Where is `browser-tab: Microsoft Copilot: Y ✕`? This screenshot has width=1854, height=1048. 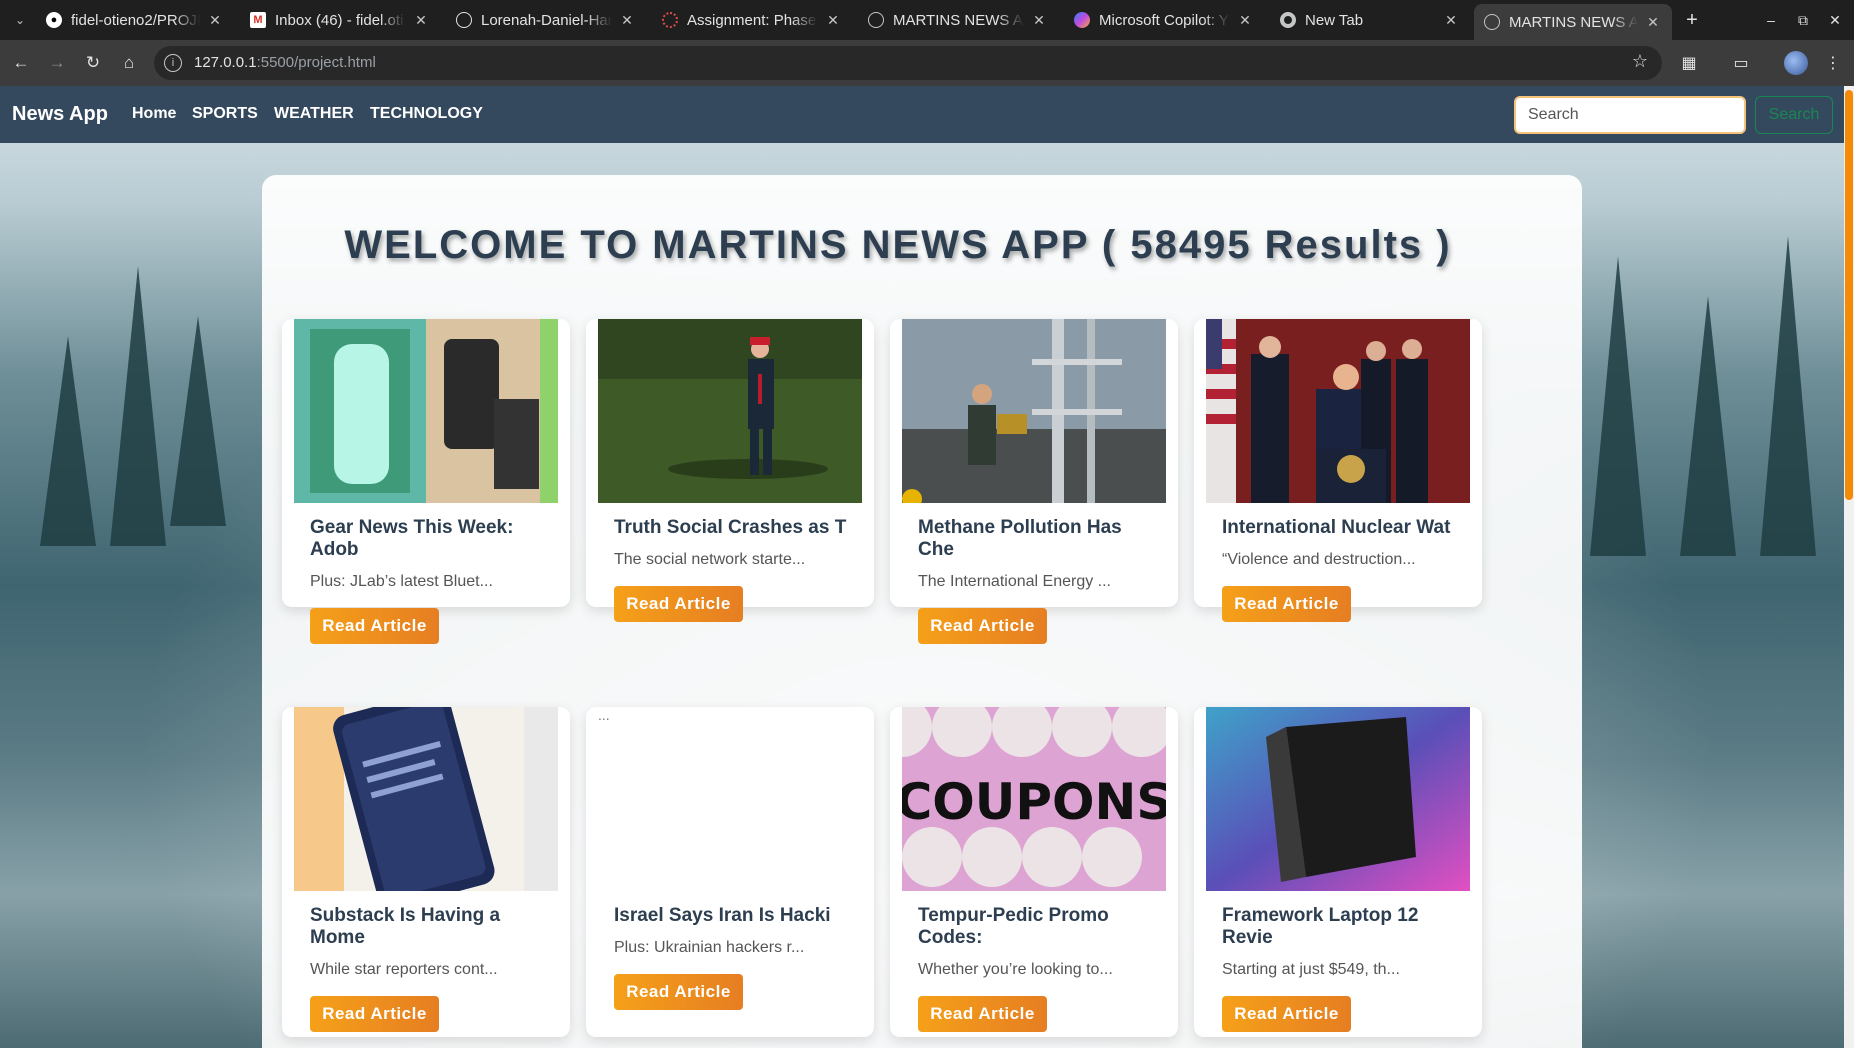 browser-tab: Microsoft Copilot: Y ✕ is located at coordinates (1164, 20).